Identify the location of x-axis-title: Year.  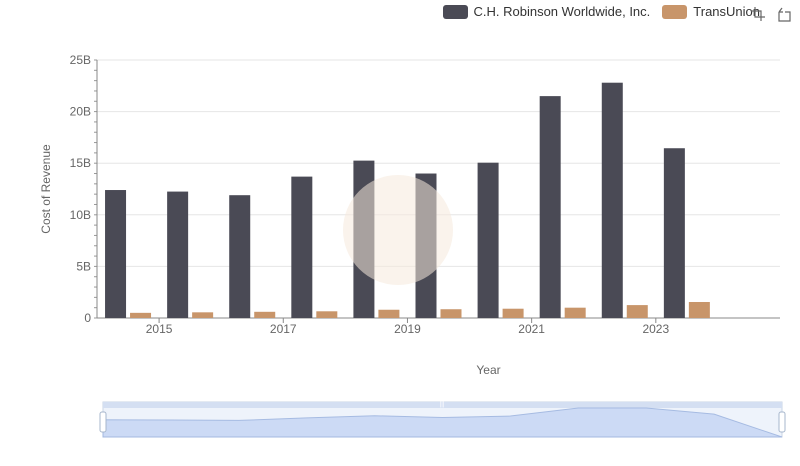
(488, 370).